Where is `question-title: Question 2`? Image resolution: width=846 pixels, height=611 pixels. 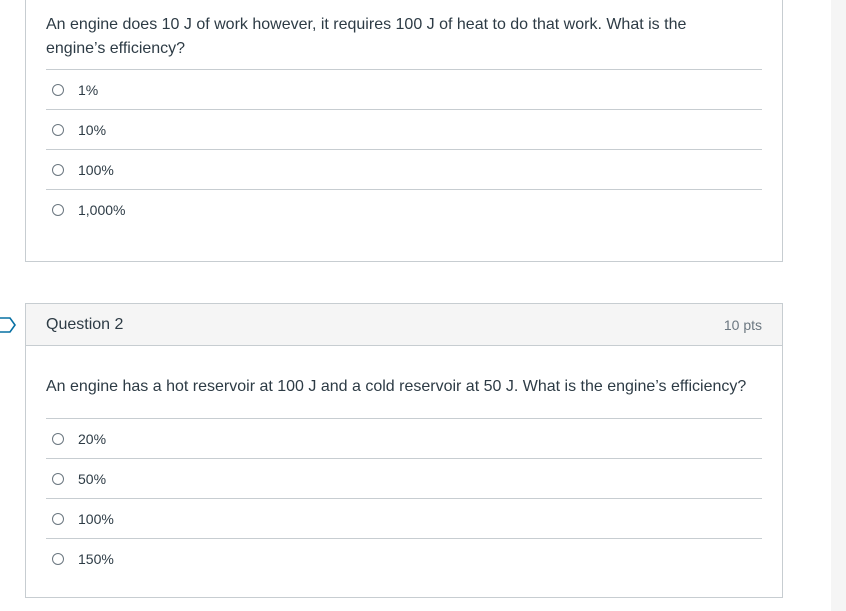
question-title: Question 2 is located at coordinates (85, 324).